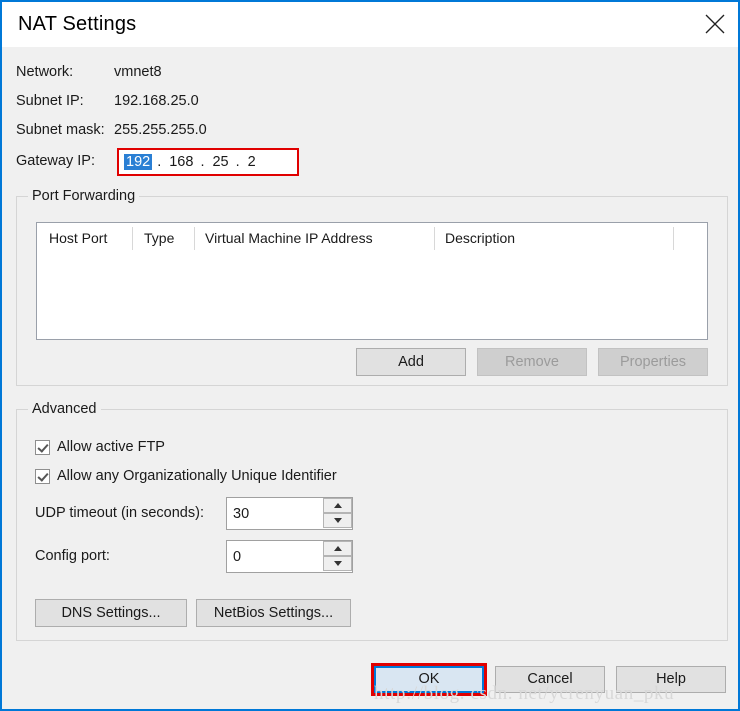 The height and width of the screenshot is (711, 740). I want to click on udp-timeout-label: UDP timeout (in seconds):, so click(119, 513).